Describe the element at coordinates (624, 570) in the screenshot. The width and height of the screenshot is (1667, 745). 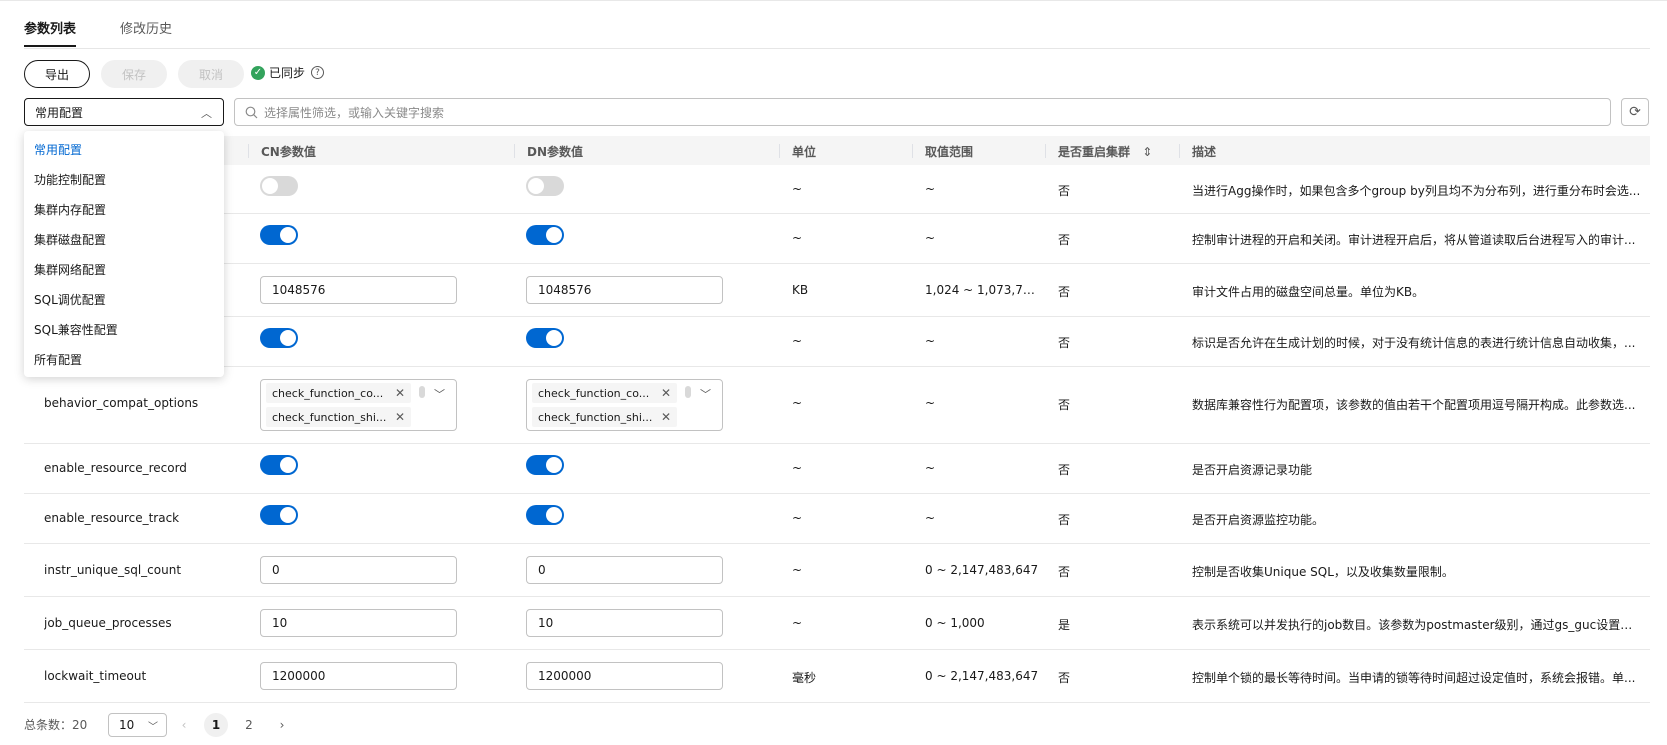
I see `dn-value-input: 0` at that location.